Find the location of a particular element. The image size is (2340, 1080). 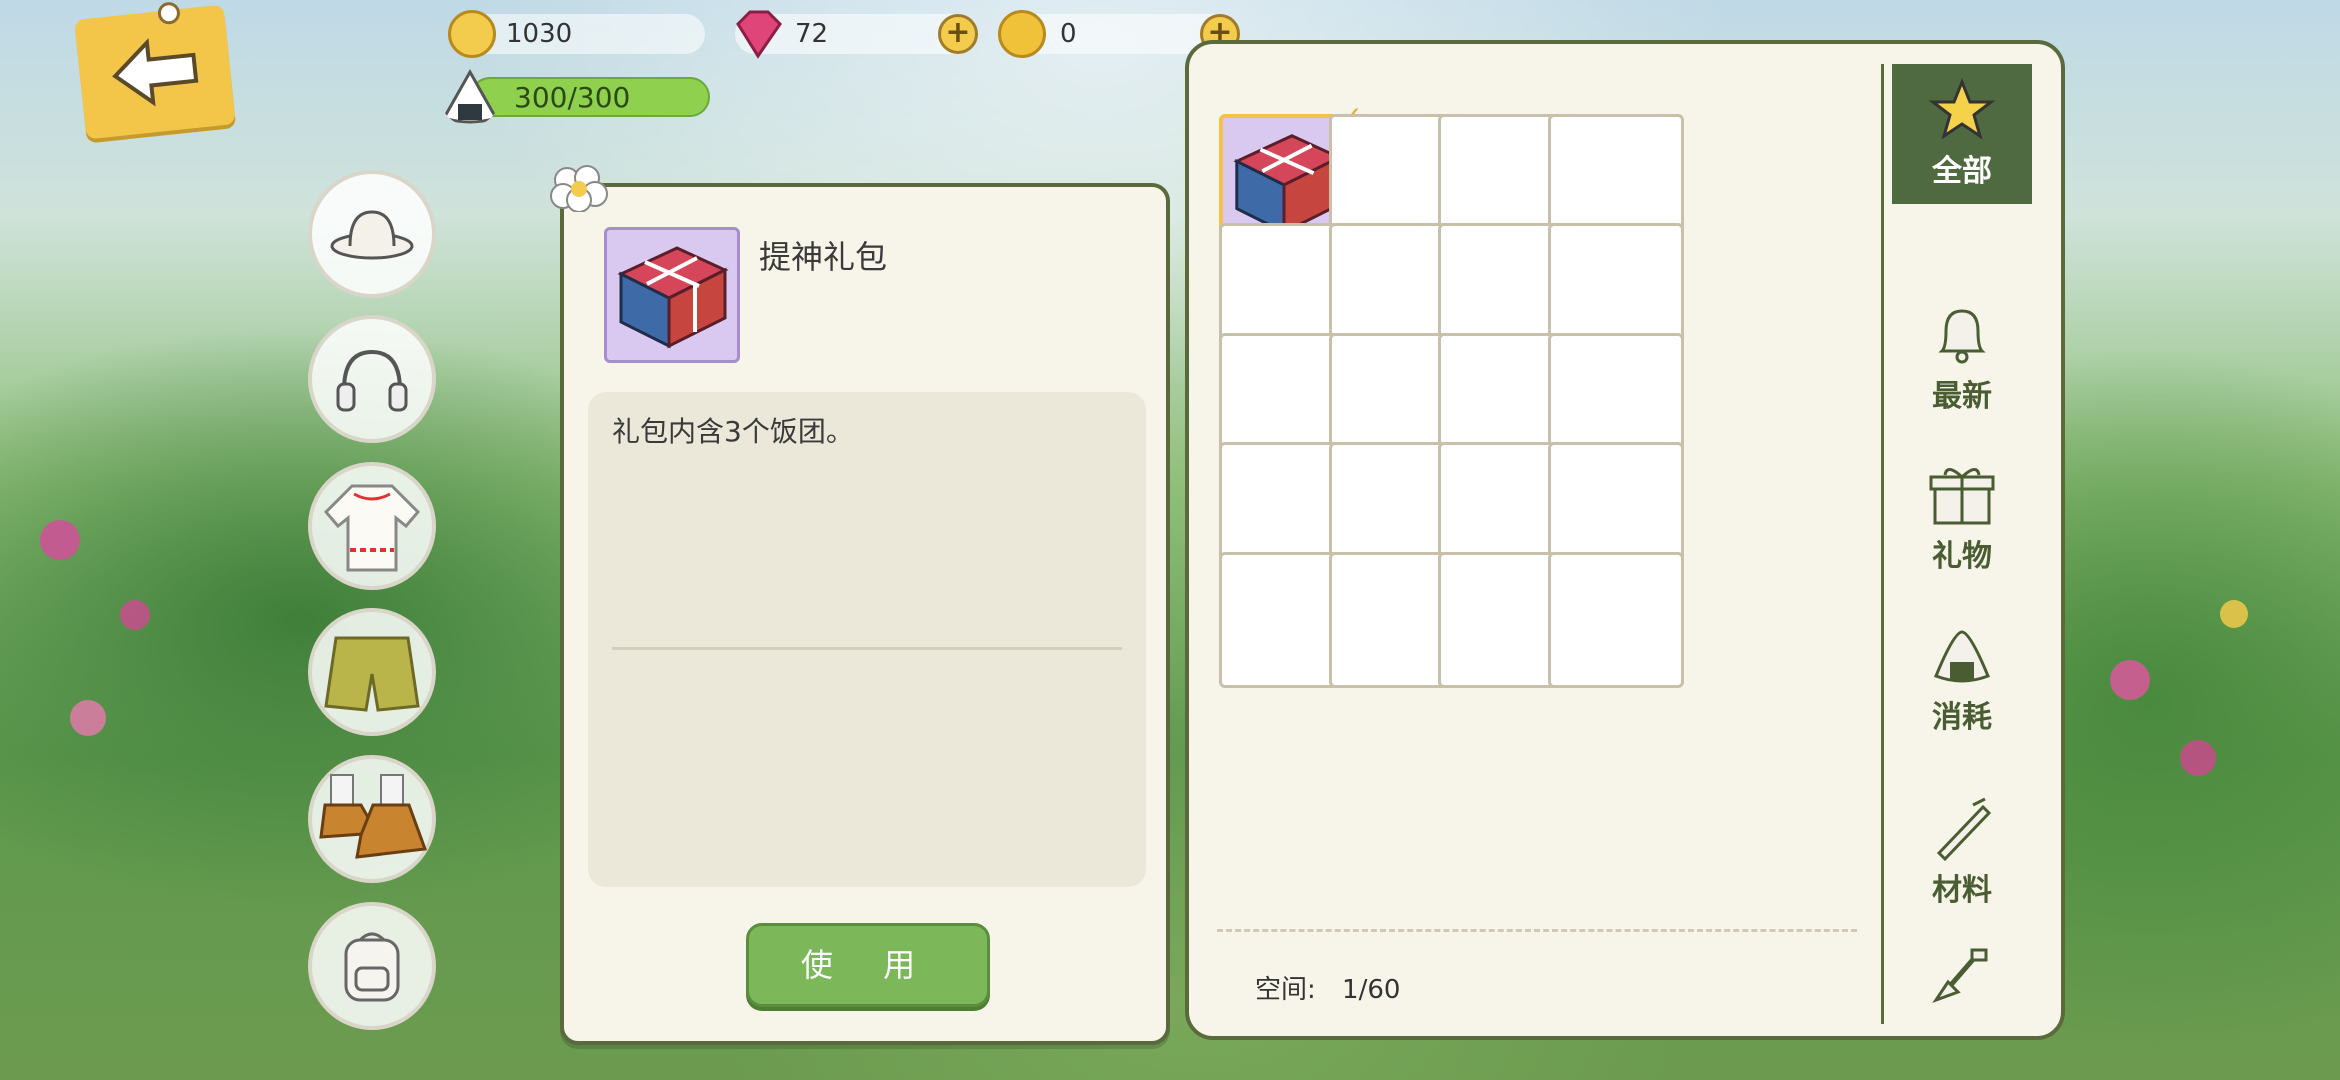

arrow-left-icon is located at coordinates (155, 72).